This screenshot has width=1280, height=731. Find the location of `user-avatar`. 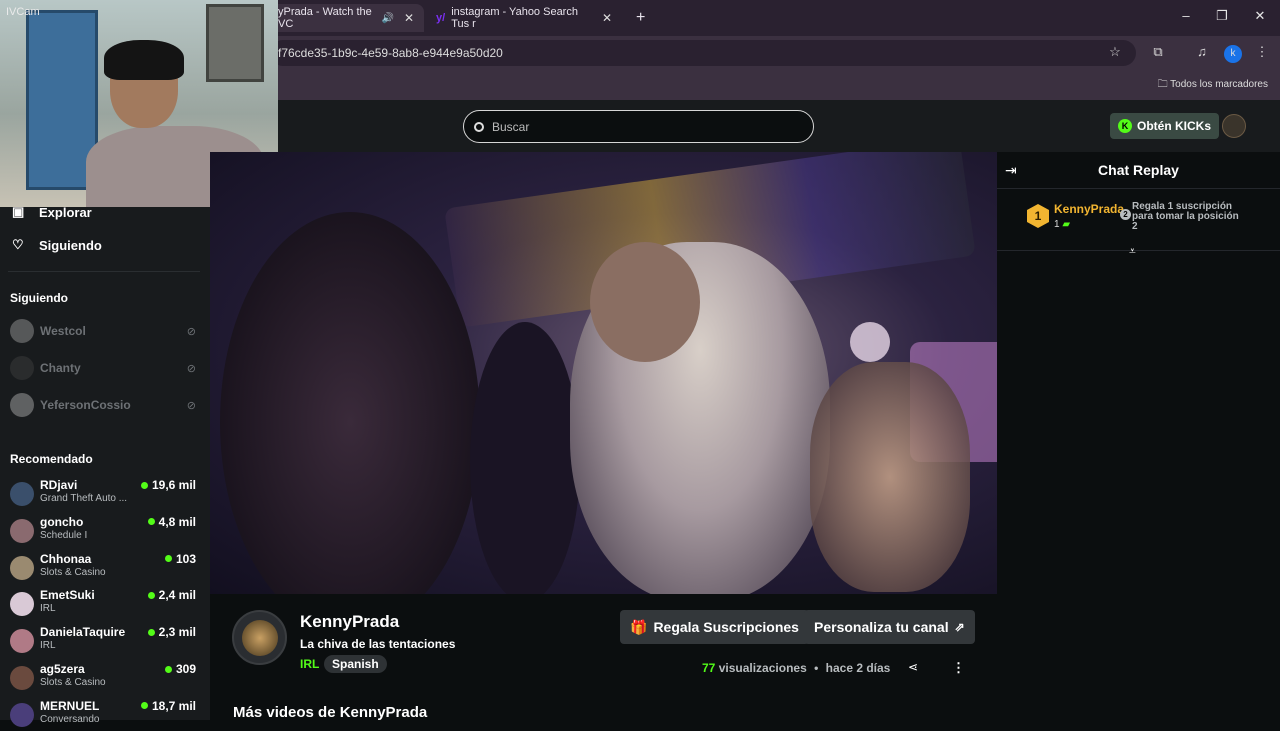

user-avatar is located at coordinates (1234, 126).